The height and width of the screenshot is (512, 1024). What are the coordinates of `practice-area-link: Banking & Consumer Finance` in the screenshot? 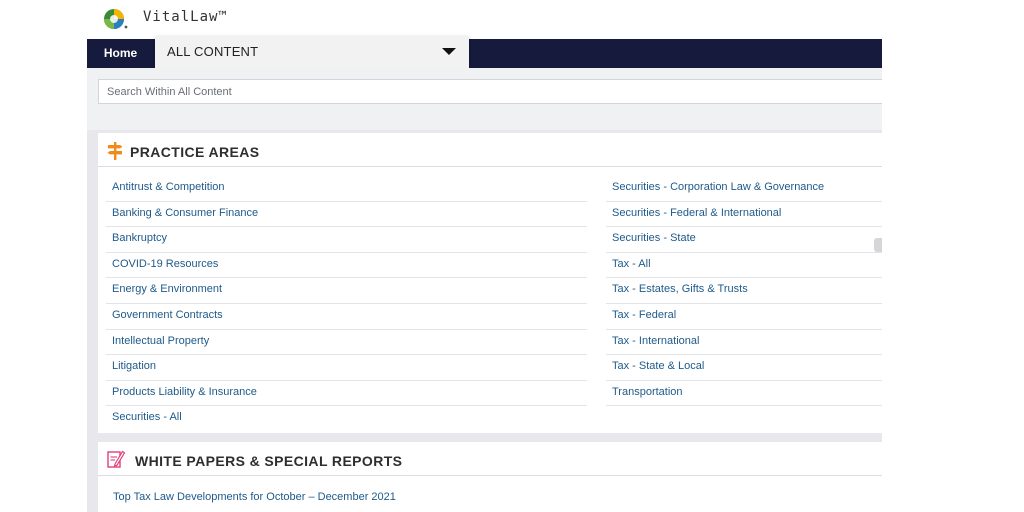 It's located at (346, 215).